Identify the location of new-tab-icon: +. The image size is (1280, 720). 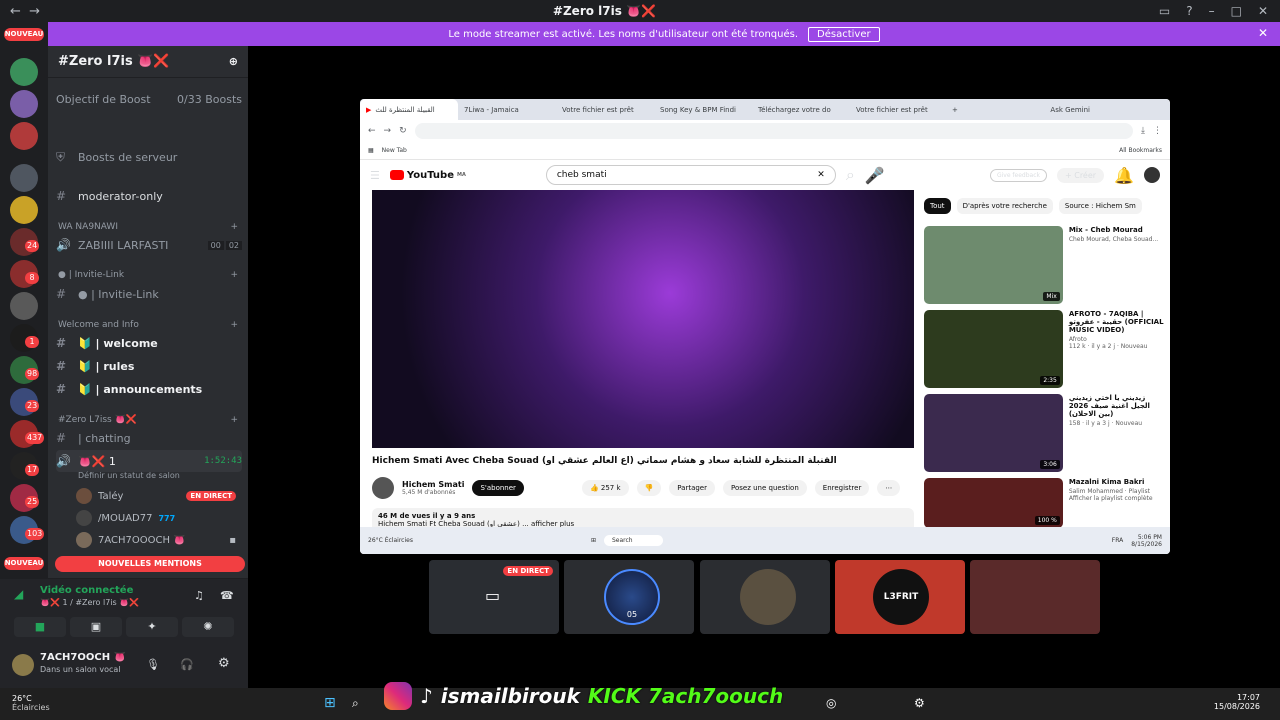
(955, 110).